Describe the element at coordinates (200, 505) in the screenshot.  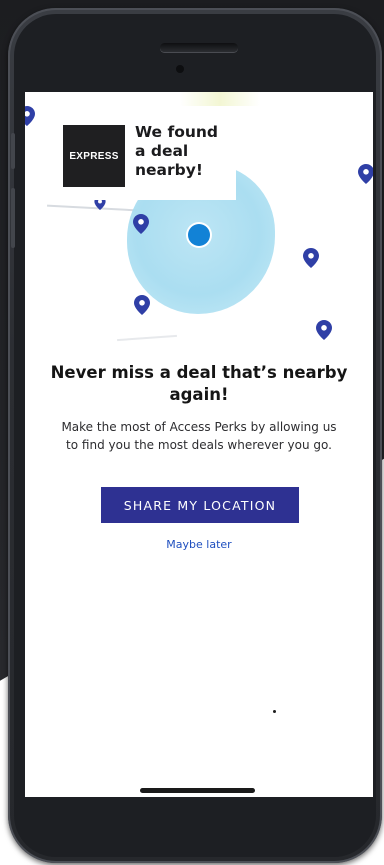
I see `share-location-button: SHARE MY LOCATION` at that location.